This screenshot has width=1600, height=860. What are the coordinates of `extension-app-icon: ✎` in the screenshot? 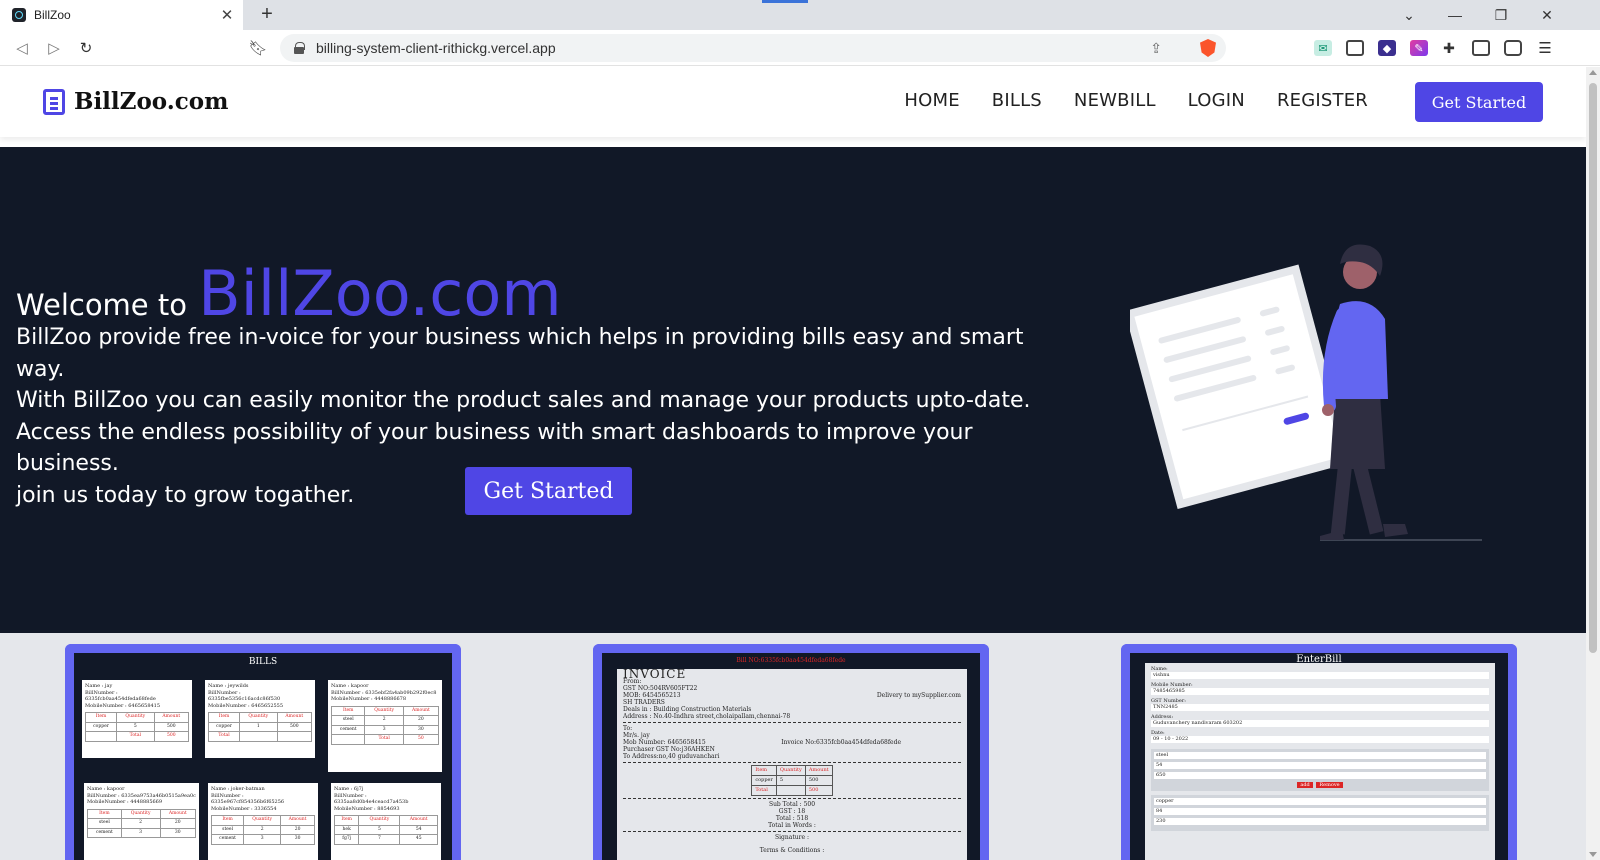 It's located at (1419, 48).